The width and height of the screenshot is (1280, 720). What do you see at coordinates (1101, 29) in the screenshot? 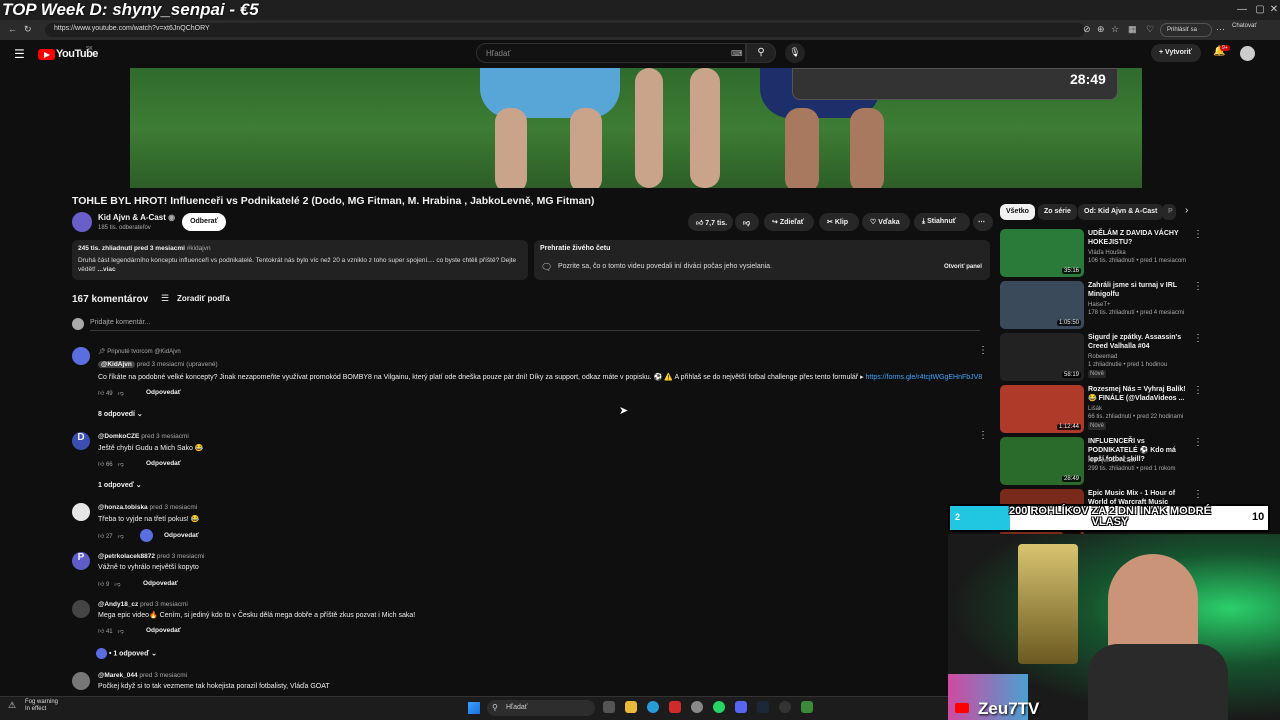
I see `translate-icon: ⊕` at bounding box center [1101, 29].